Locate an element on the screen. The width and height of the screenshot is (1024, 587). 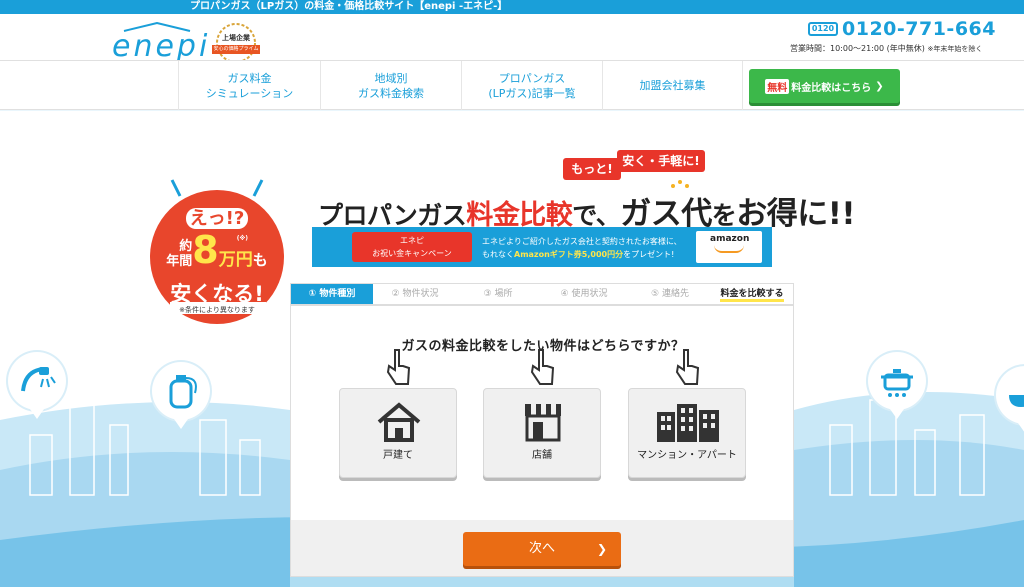
nav-partner-recruit: 加盟会社募集 is located at coordinates (672, 85).